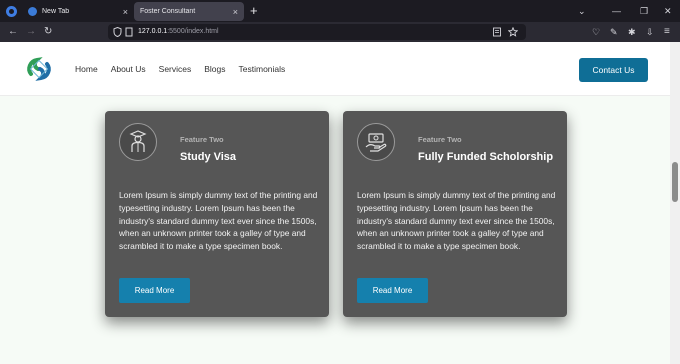 The height and width of the screenshot is (364, 680). I want to click on bookmark-star-icon, so click(513, 32).